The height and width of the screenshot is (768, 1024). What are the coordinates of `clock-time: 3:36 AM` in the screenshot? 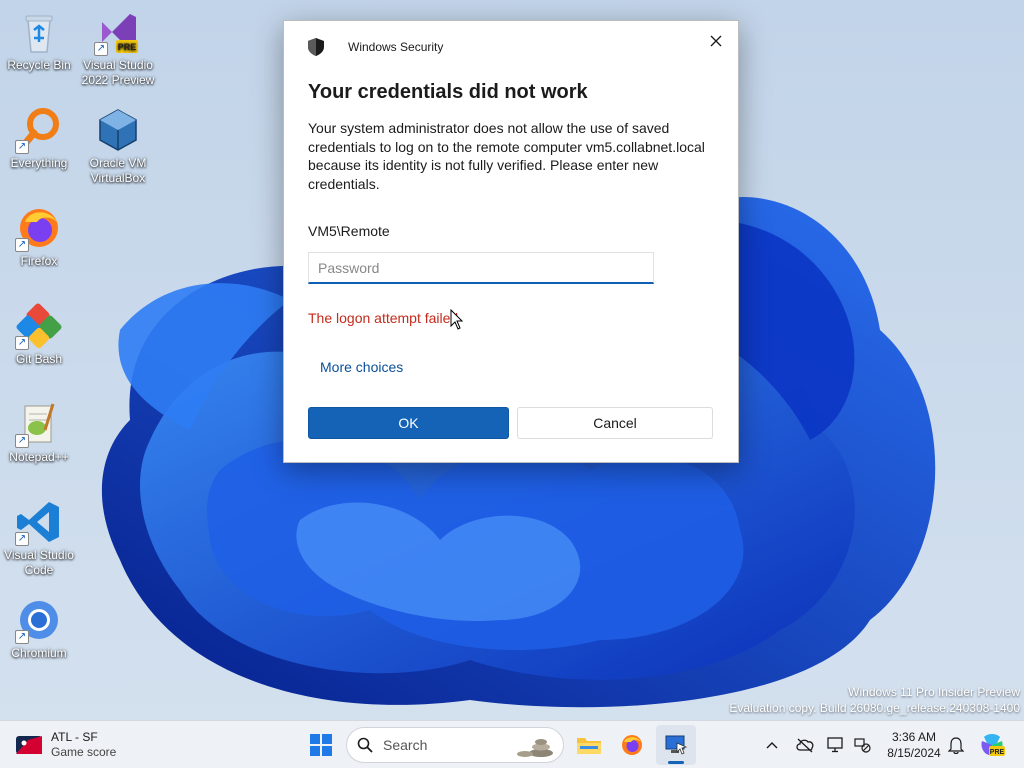 It's located at (914, 737).